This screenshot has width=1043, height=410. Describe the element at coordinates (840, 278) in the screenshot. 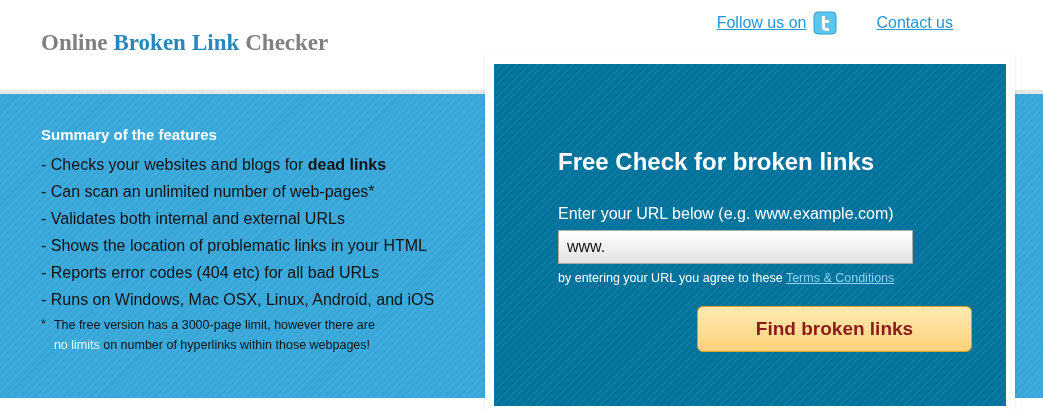

I see `terms-link: Terms & Conditions` at that location.